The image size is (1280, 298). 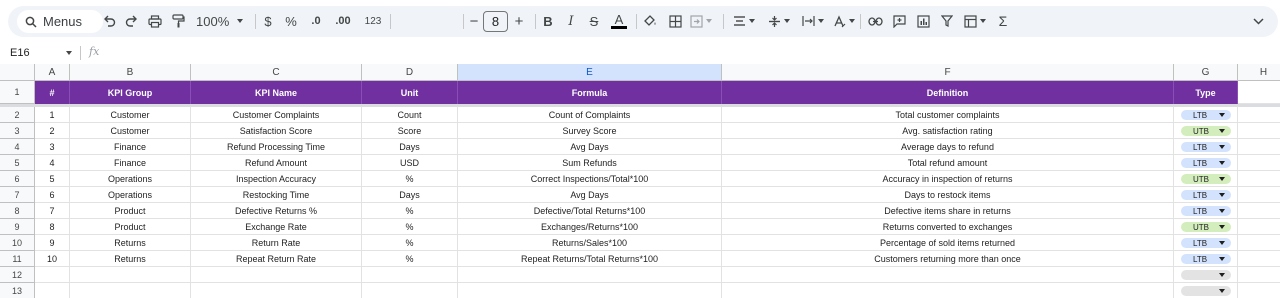 I want to click on row-header: 13, so click(x=17, y=290).